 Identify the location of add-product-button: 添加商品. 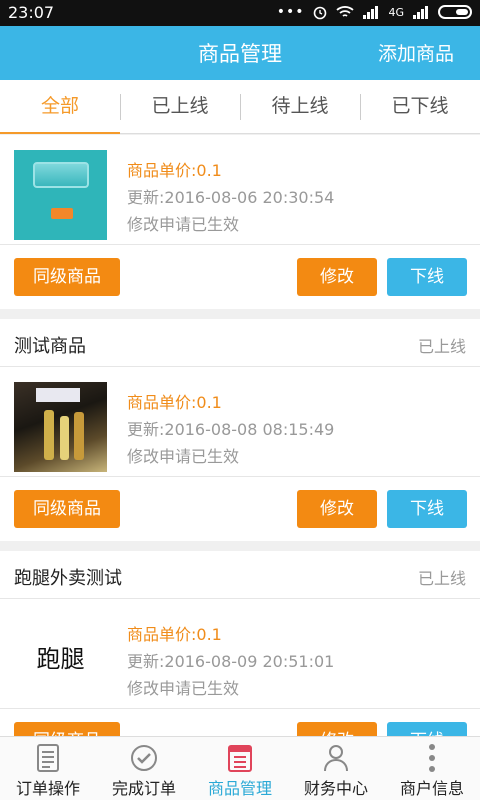
(416, 52).